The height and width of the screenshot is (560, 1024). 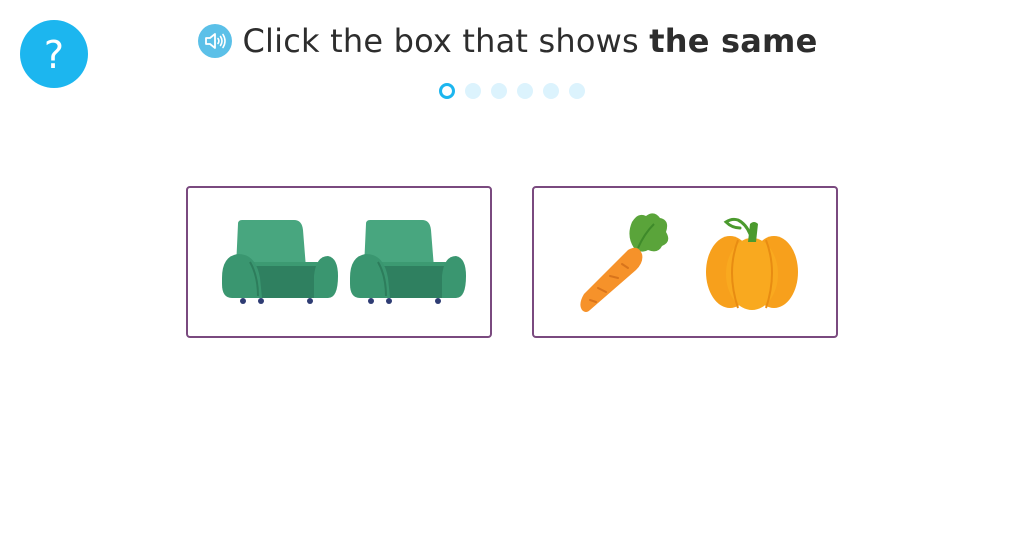 I want to click on question-header: Click the box that shows the same, so click(x=512, y=41).